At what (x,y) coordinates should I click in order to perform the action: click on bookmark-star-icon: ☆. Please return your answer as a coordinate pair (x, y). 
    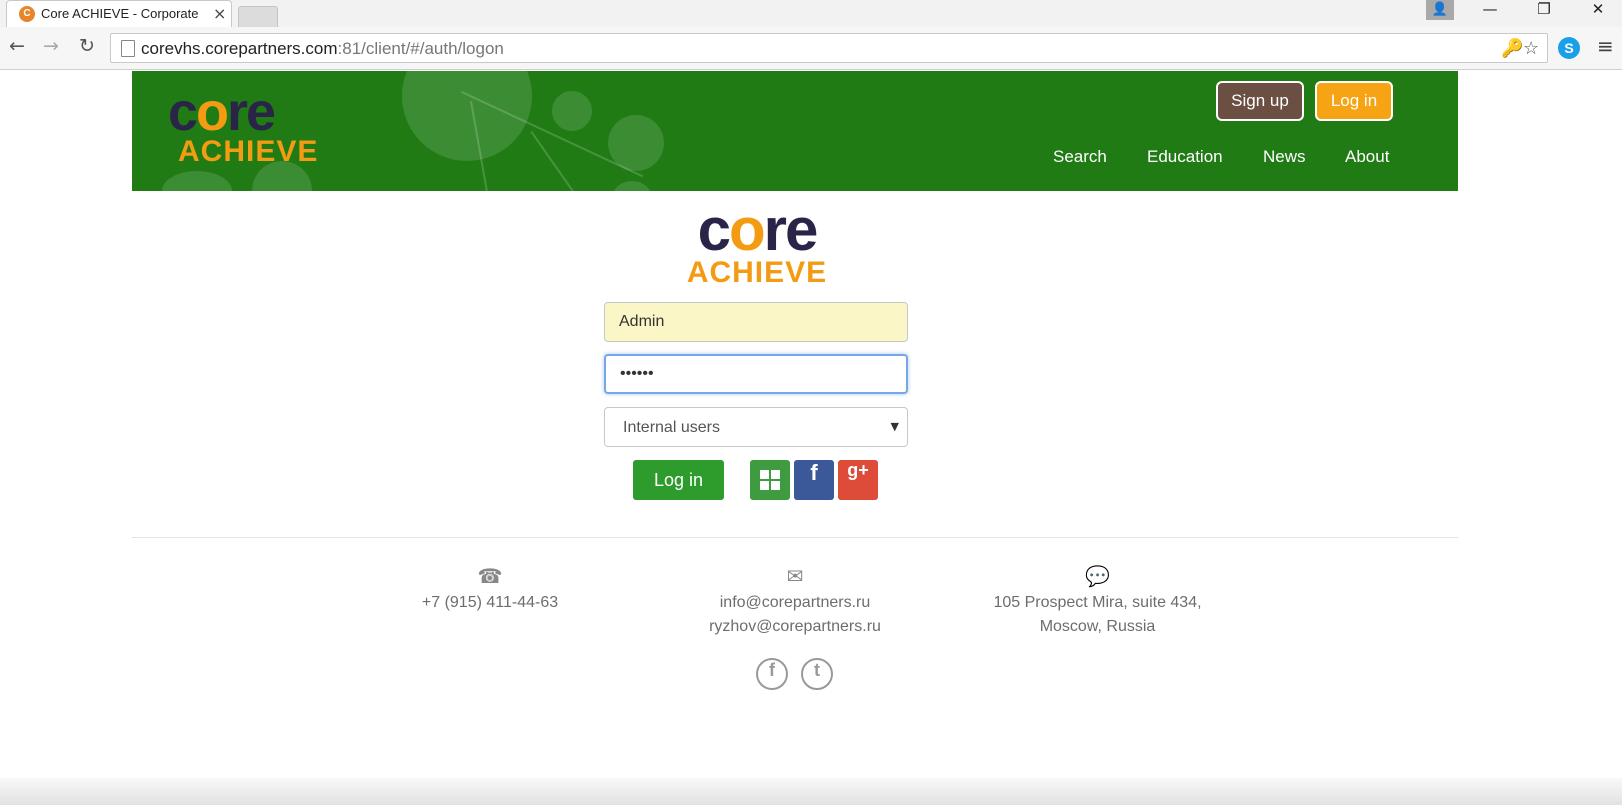
    Looking at the image, I should click on (1531, 48).